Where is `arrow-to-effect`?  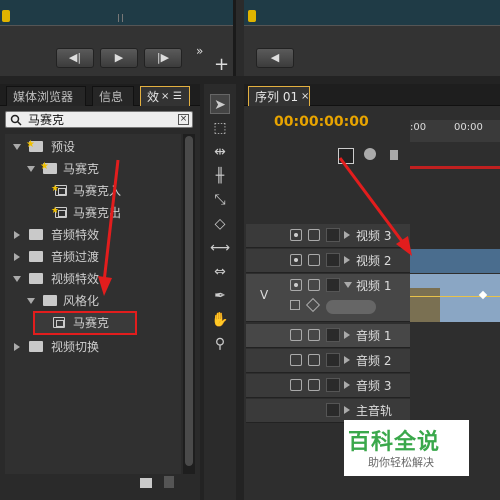 arrow-to-effect is located at coordinates (111, 221).